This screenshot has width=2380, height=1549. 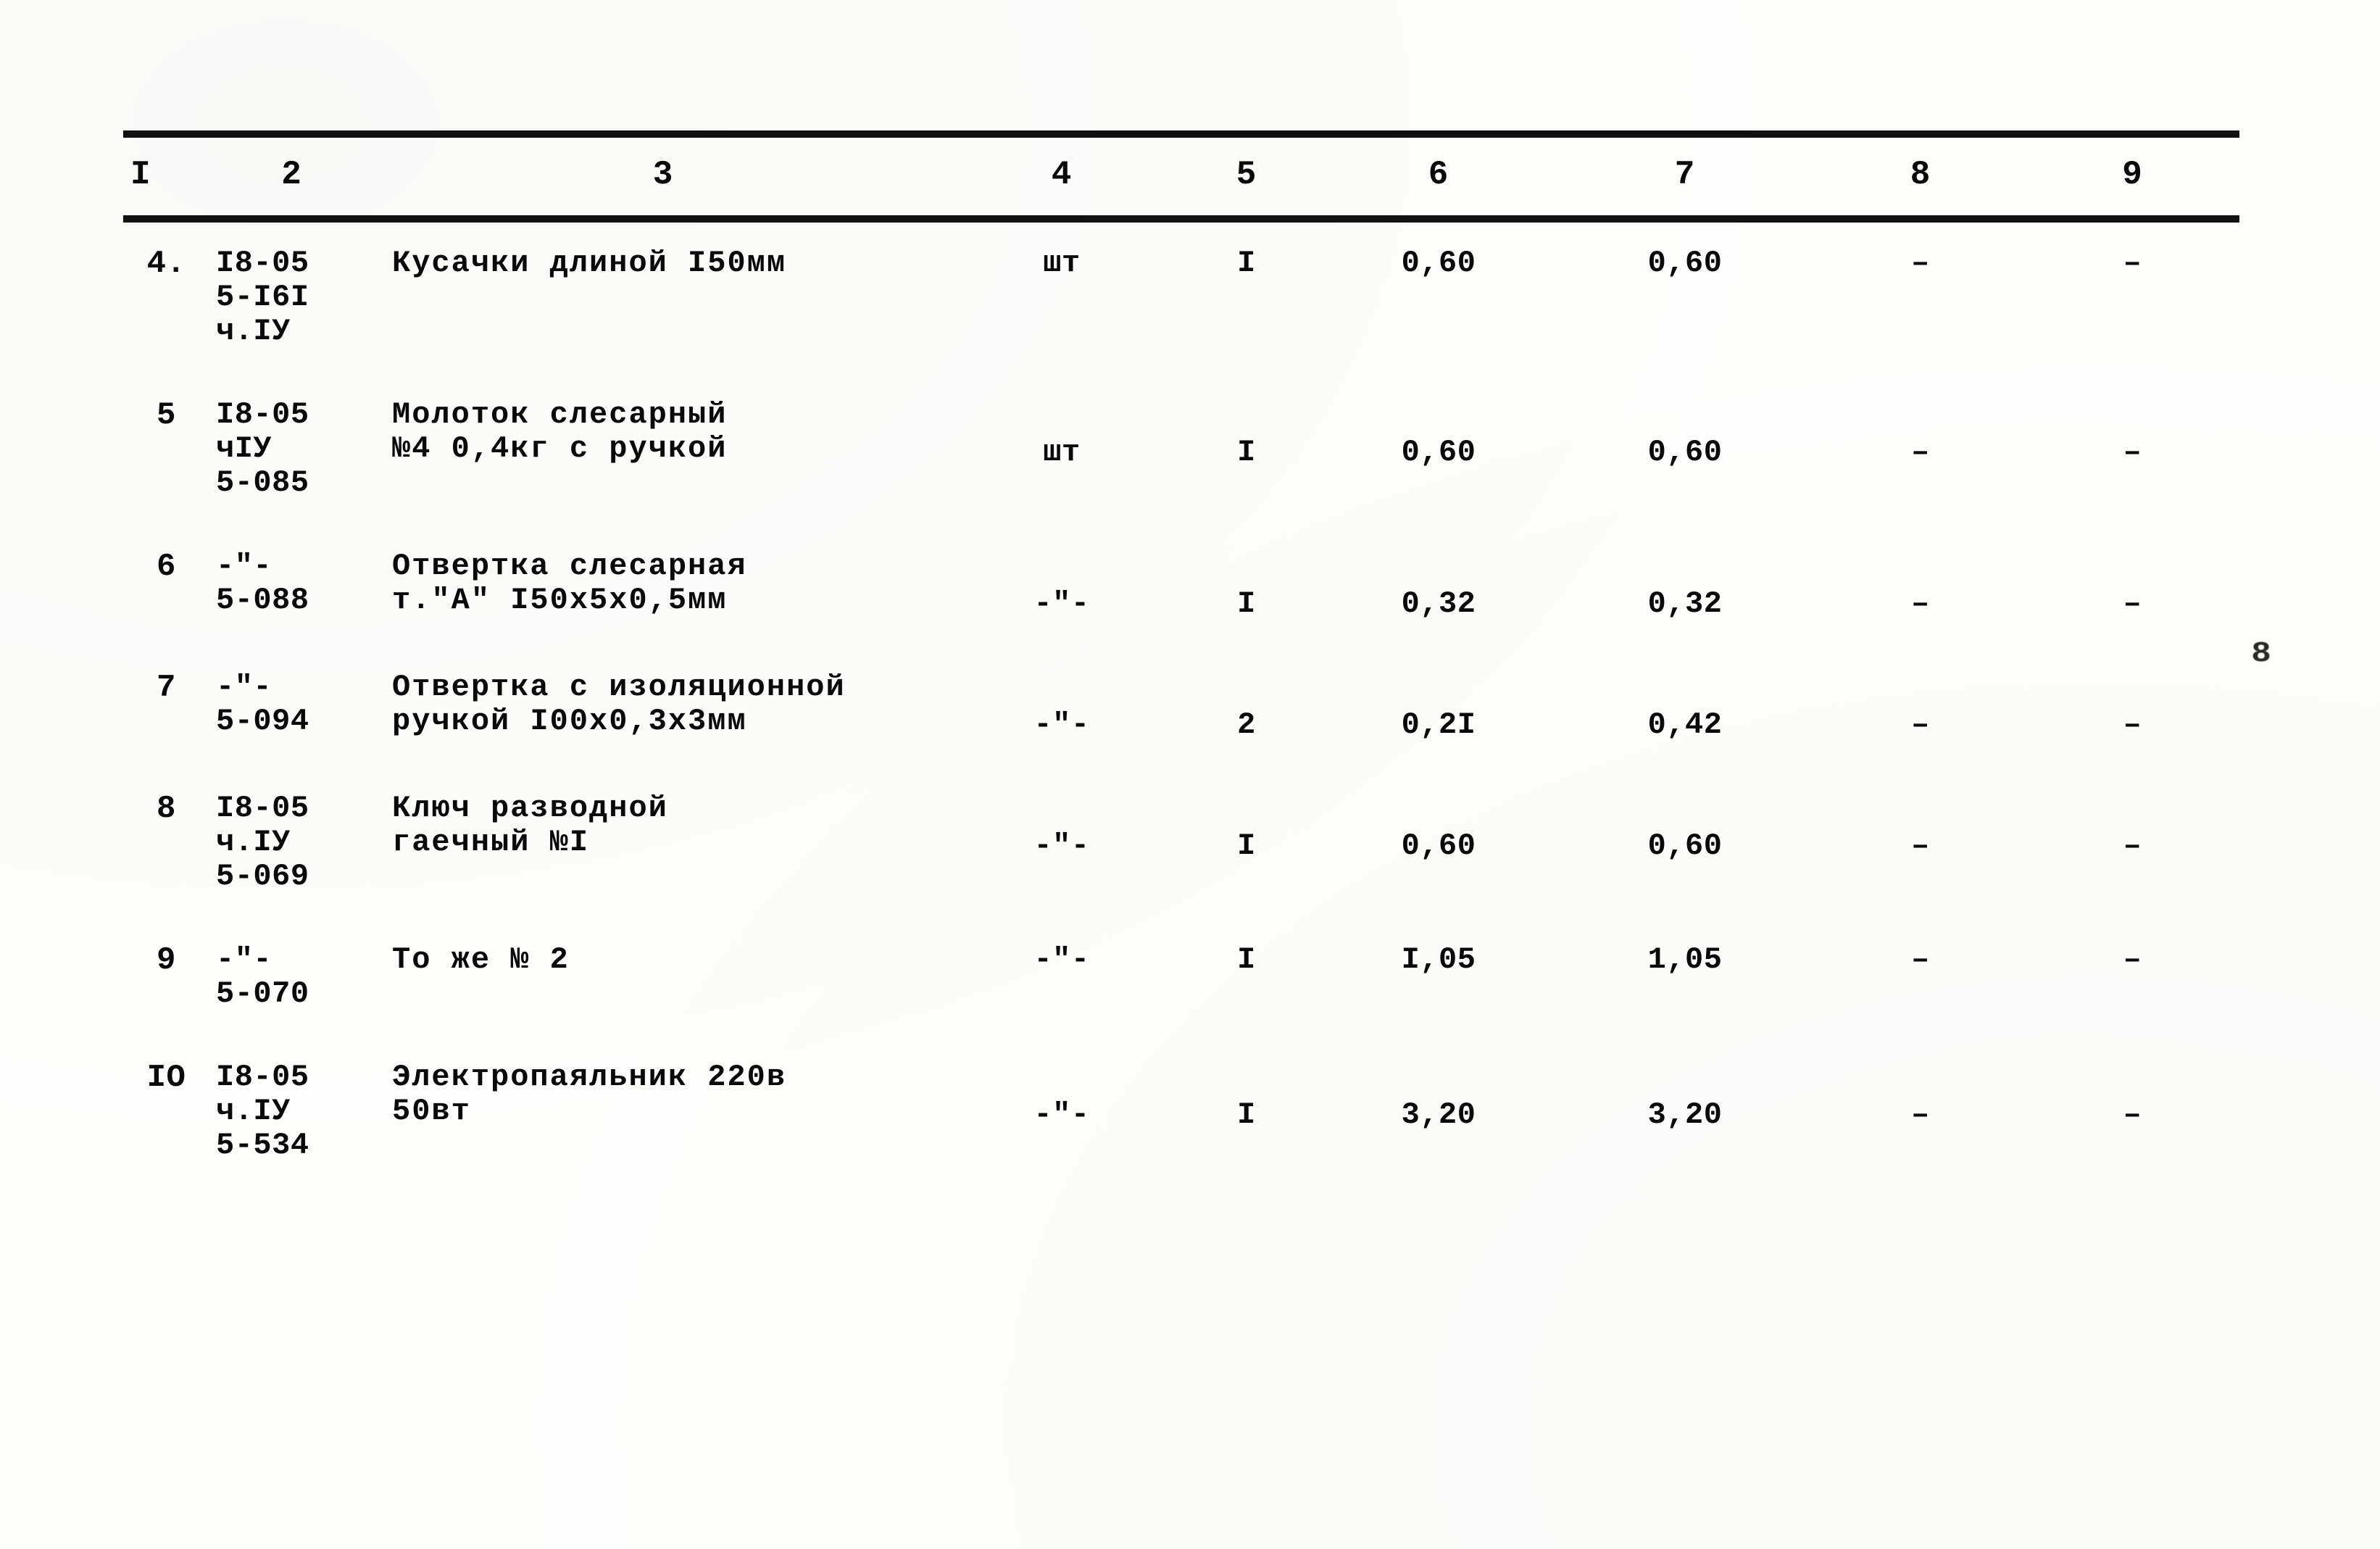 What do you see at coordinates (589, 1094) in the screenshot?
I see `row-name: Электропаяльник 220в 50вт` at bounding box center [589, 1094].